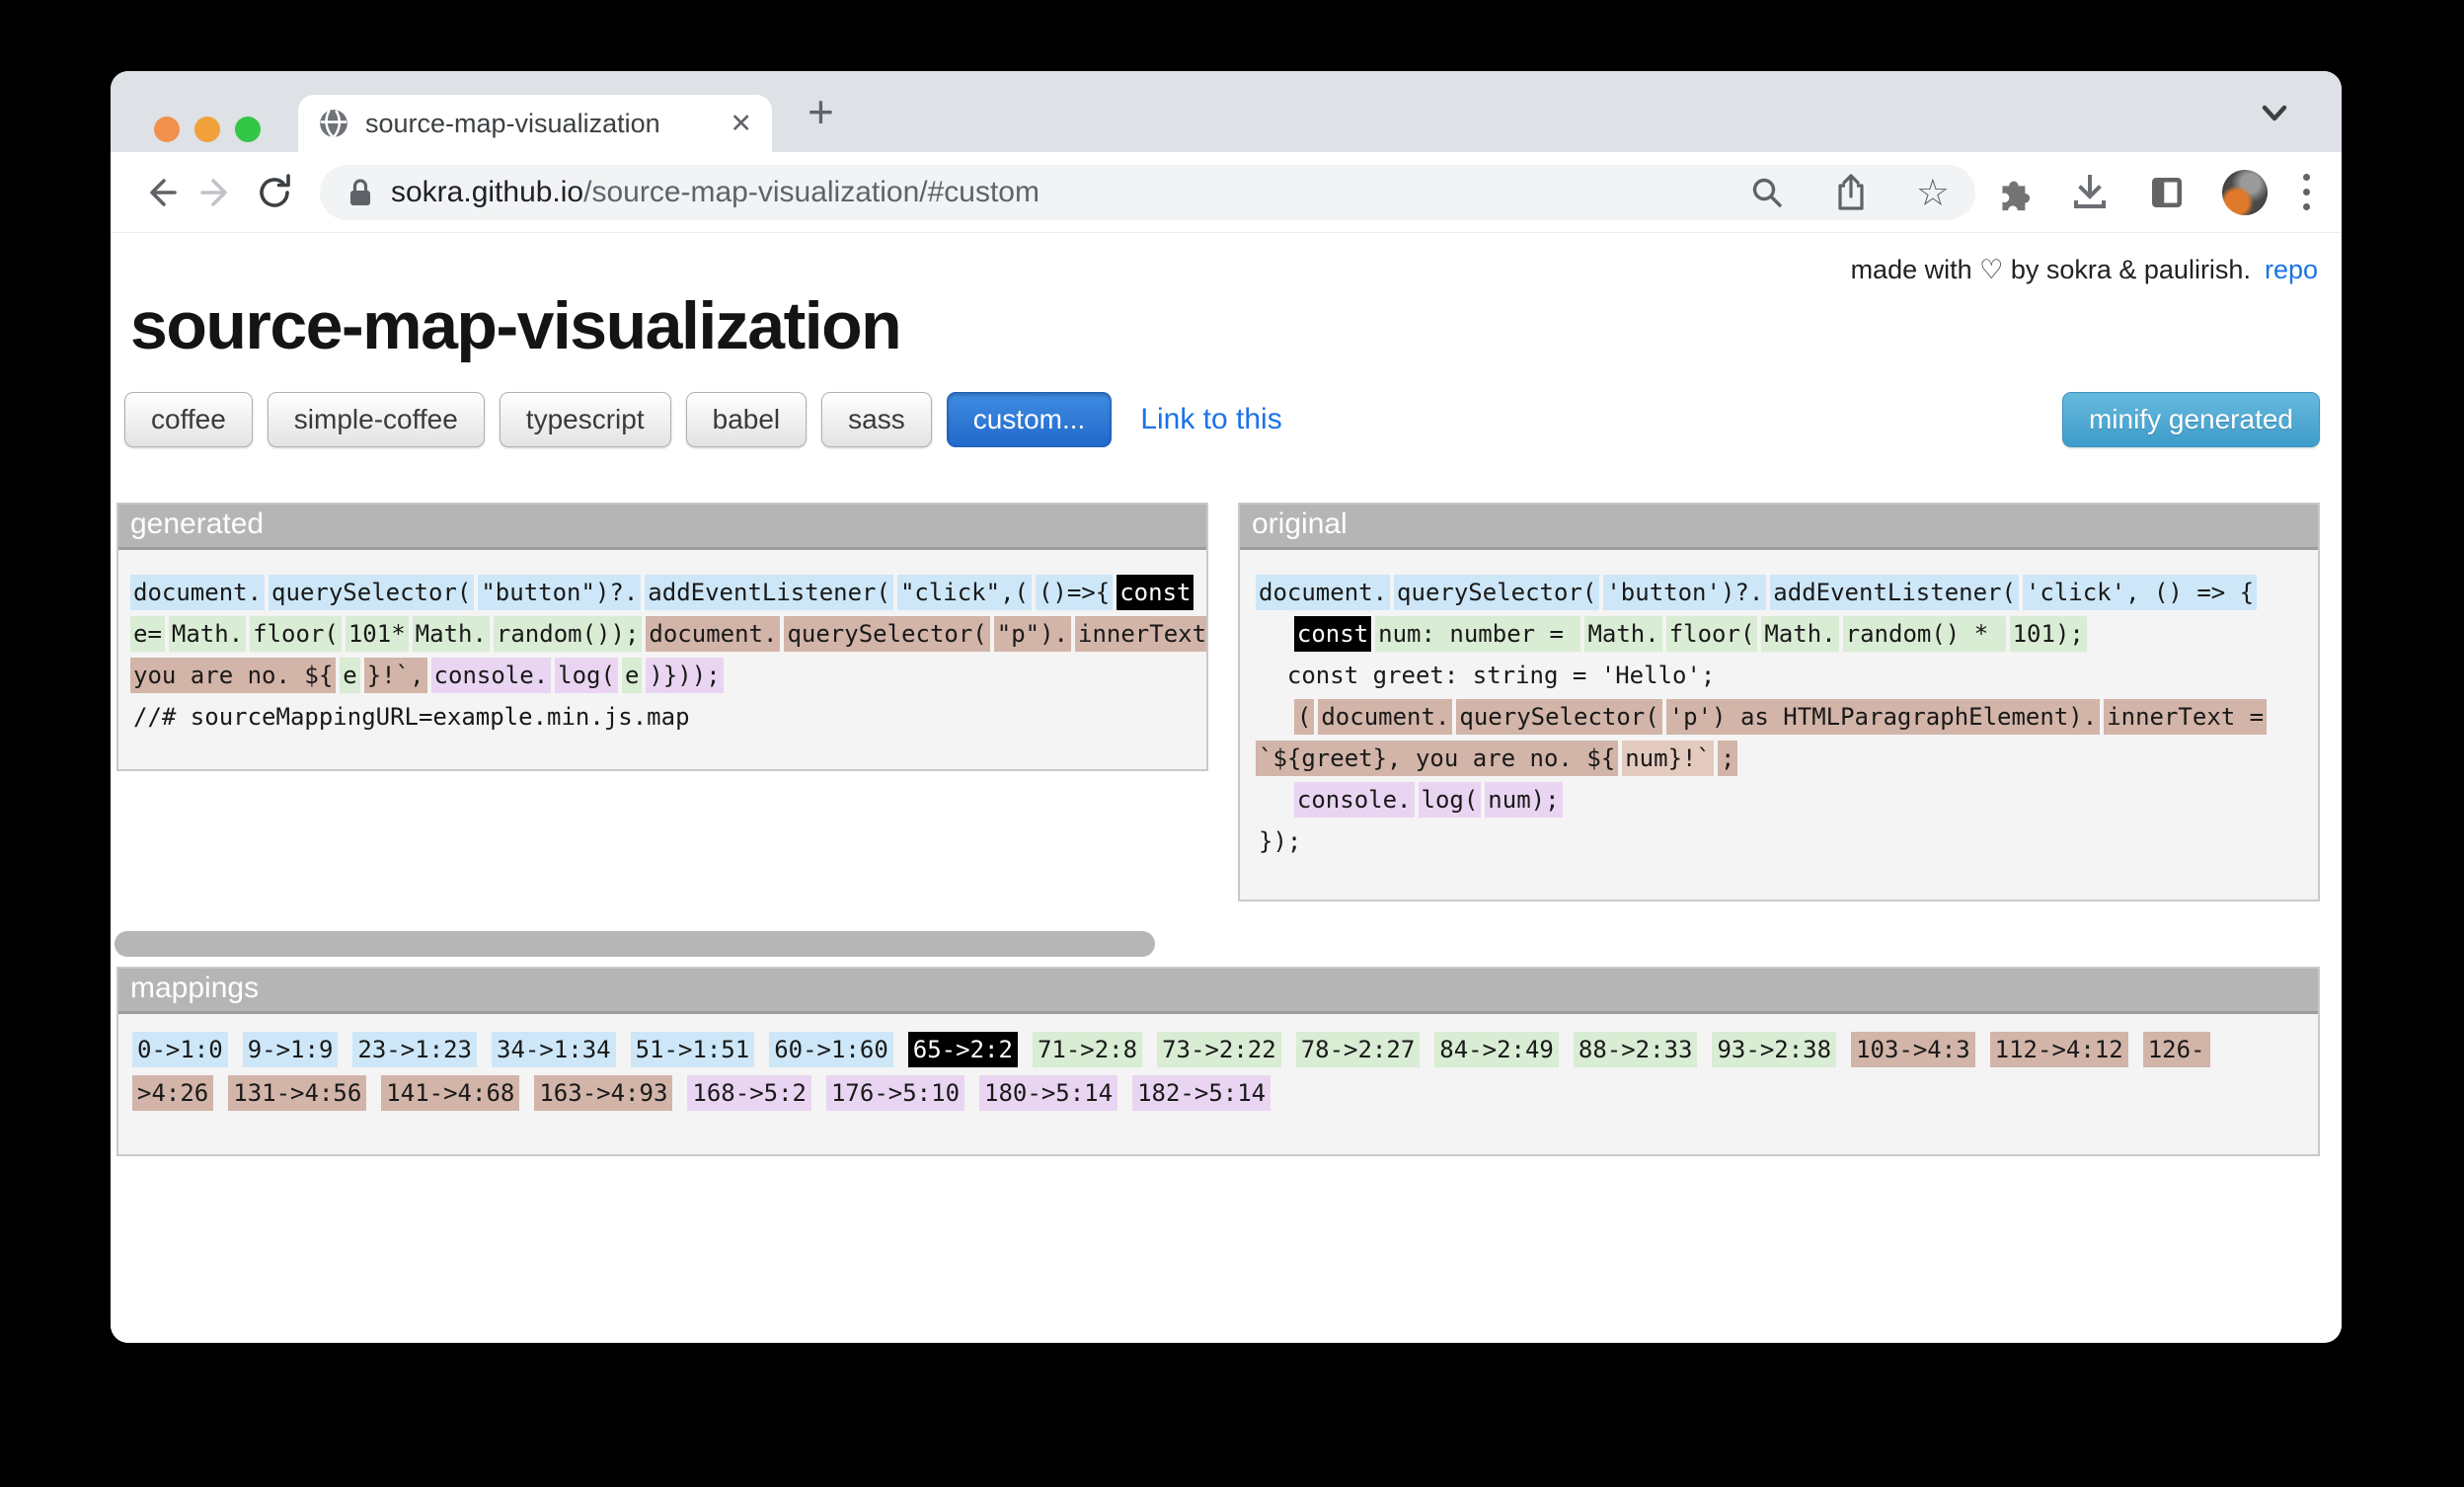 The height and width of the screenshot is (1487, 2464). I want to click on code-token: random() *, so click(1924, 634).